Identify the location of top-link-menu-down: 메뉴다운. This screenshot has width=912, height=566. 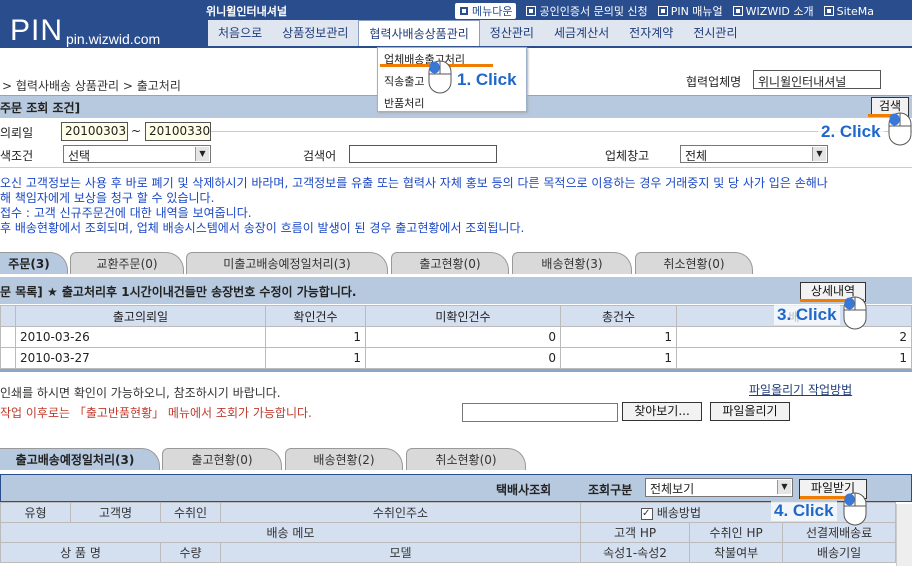
(486, 11).